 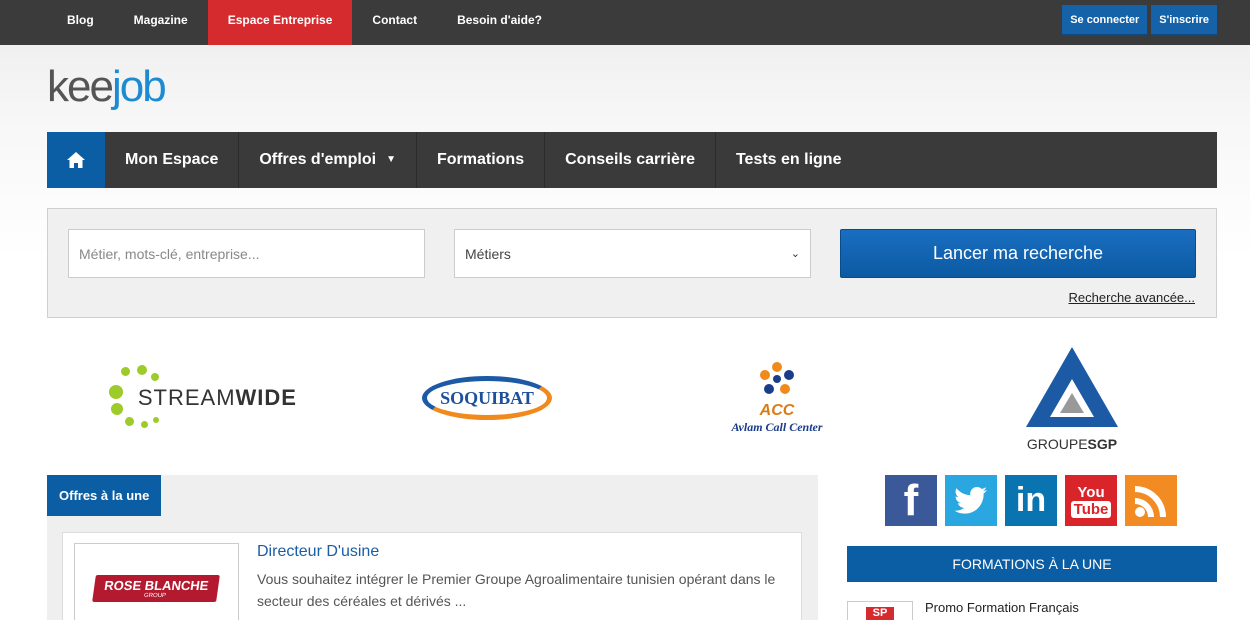 I want to click on linkedin-icon: in, so click(x=1031, y=500).